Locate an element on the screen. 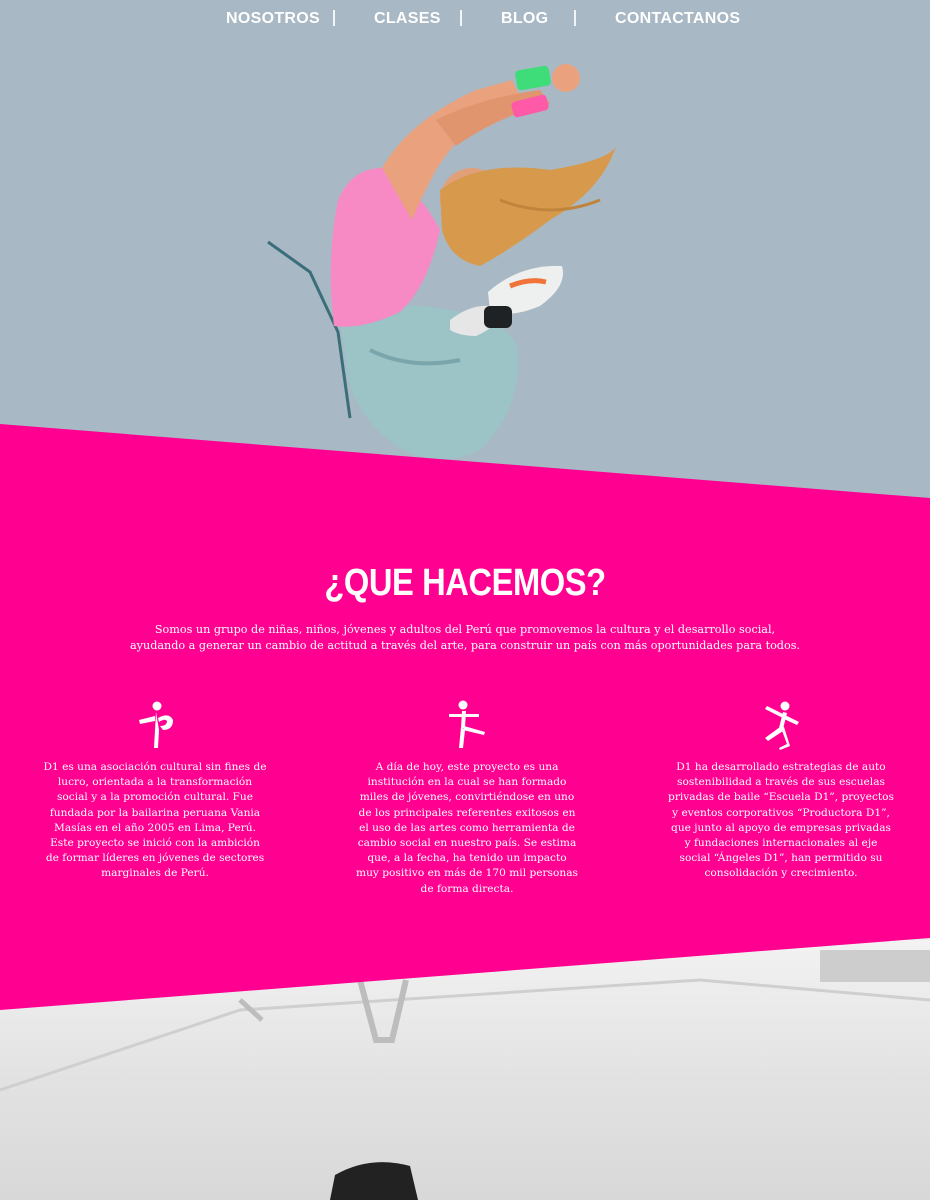 The height and width of the screenshot is (1200, 930). main-nav: NOSOTROS CLASES BLOG CONTACTANOS is located at coordinates (465, 22).